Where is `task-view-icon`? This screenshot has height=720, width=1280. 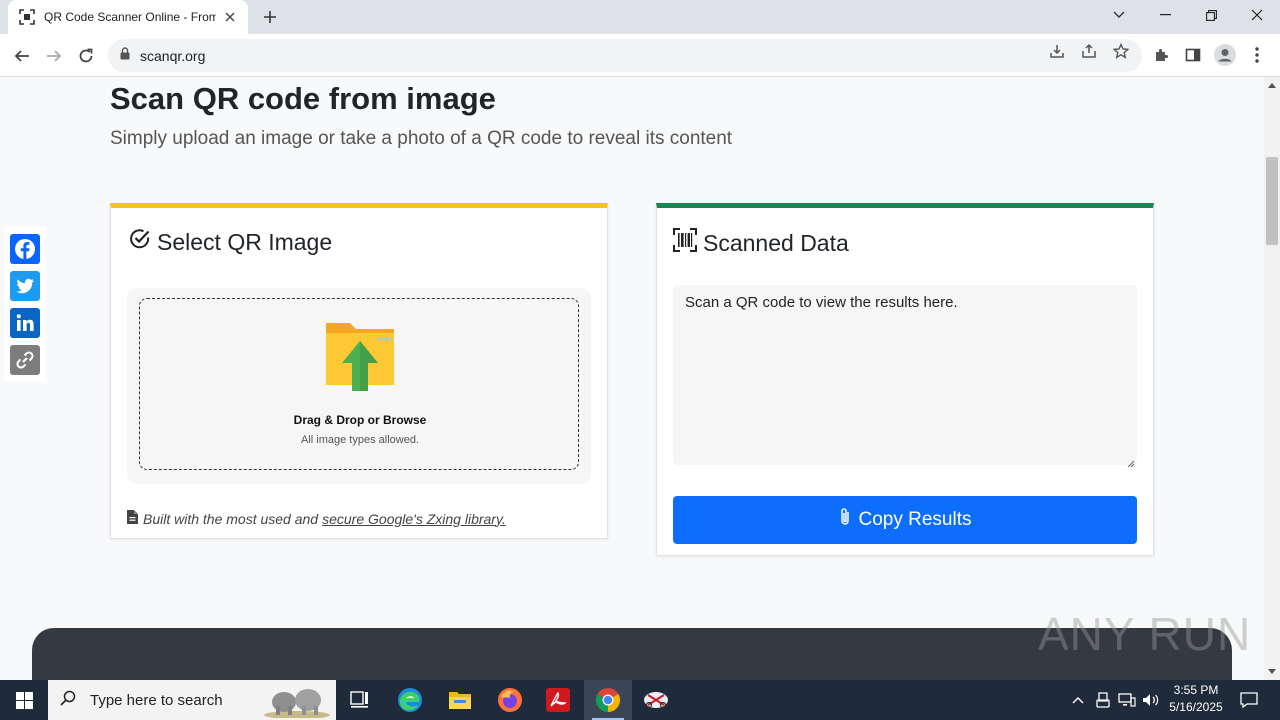 task-view-icon is located at coordinates (360, 700).